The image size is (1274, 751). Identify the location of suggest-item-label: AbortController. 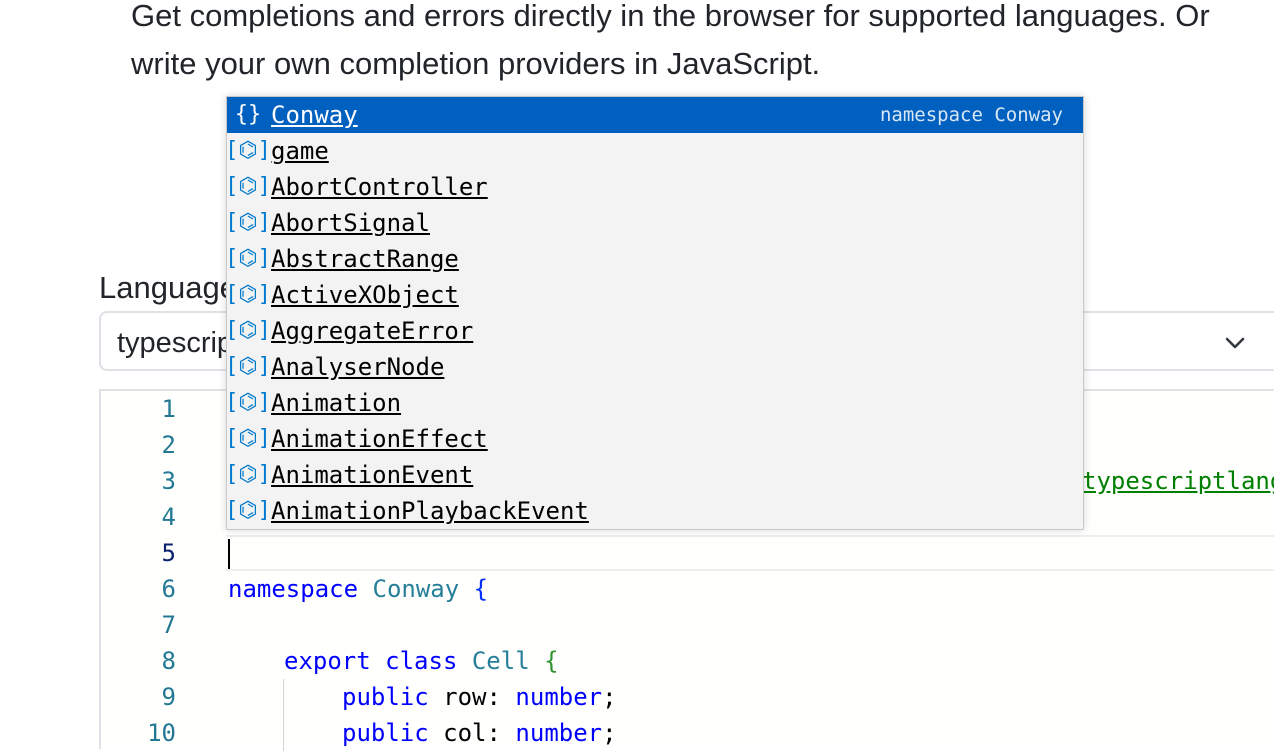
(379, 187).